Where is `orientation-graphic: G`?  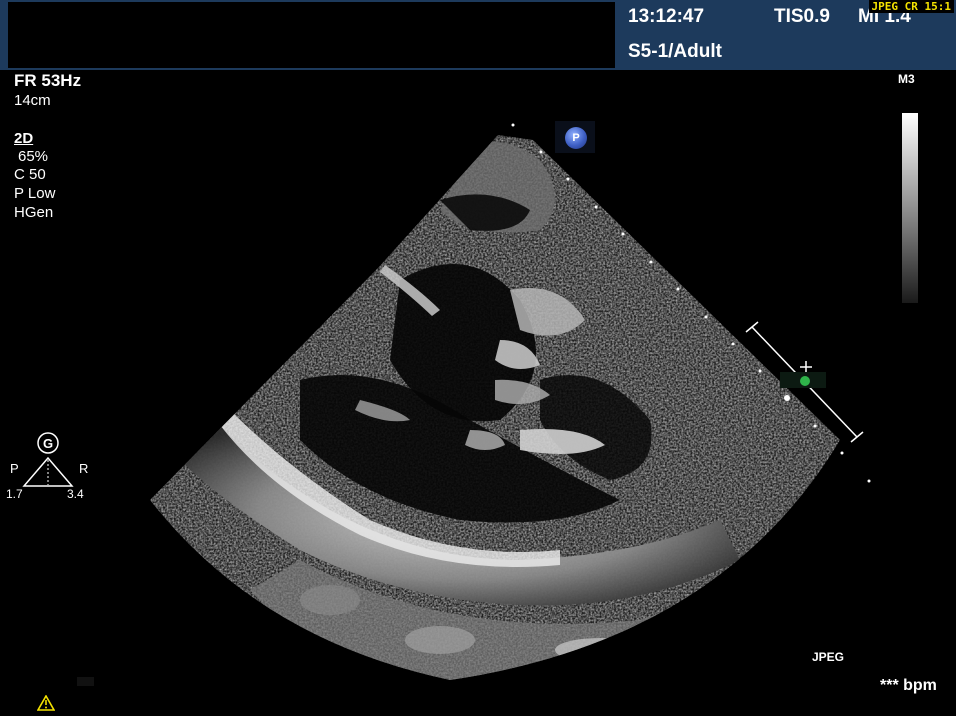
orientation-graphic: G is located at coordinates (48, 459).